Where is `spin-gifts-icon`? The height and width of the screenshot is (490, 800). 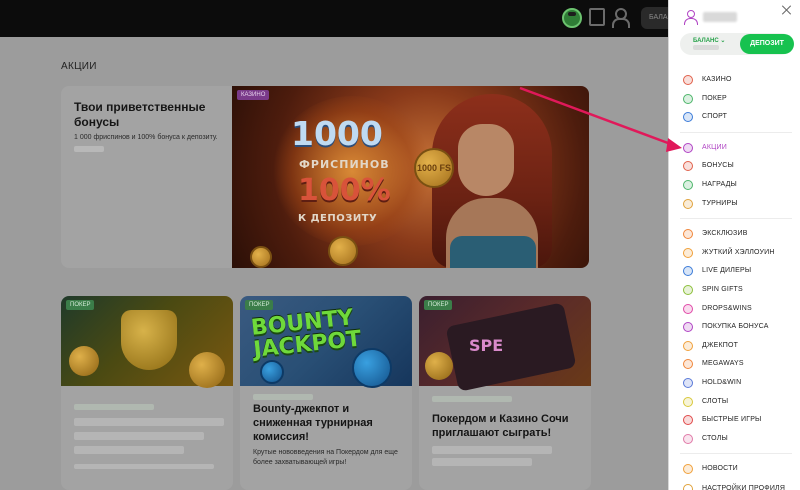 spin-gifts-icon is located at coordinates (688, 290).